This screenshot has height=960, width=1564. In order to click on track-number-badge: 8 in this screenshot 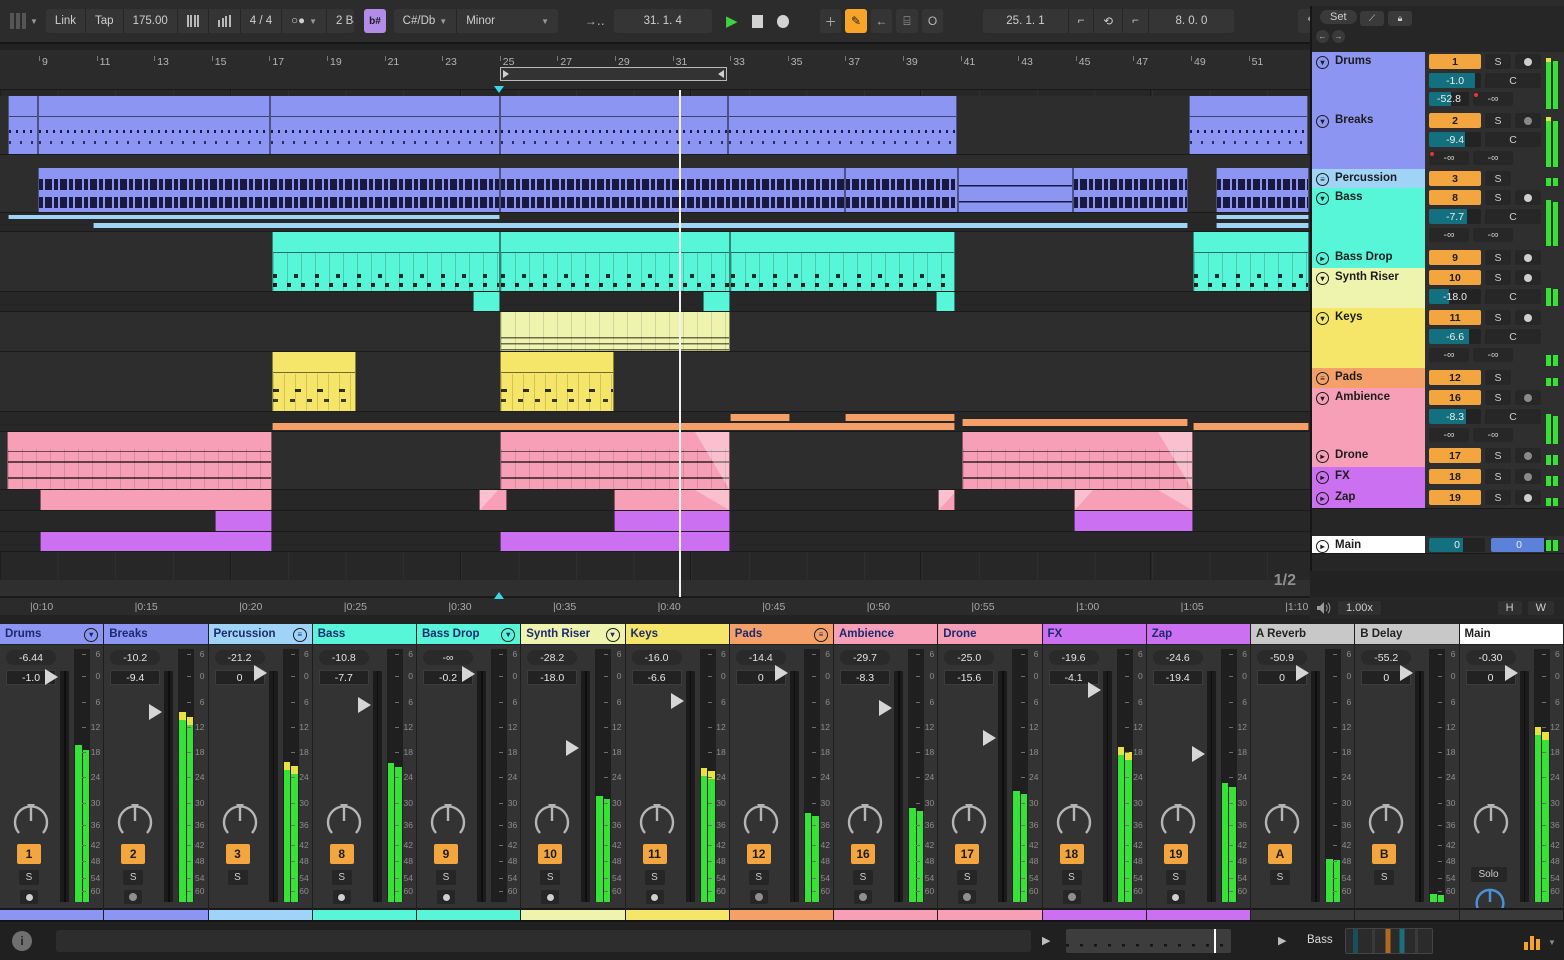, I will do `click(1455, 197)`.